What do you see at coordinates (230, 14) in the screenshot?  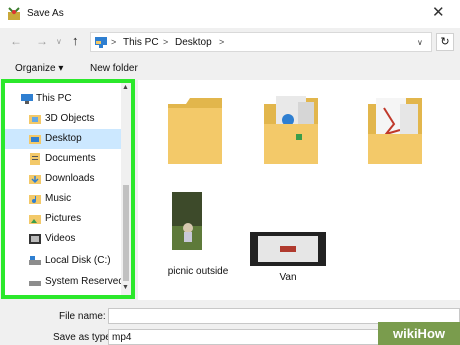 I see `title-bar: Save As ✕` at bounding box center [230, 14].